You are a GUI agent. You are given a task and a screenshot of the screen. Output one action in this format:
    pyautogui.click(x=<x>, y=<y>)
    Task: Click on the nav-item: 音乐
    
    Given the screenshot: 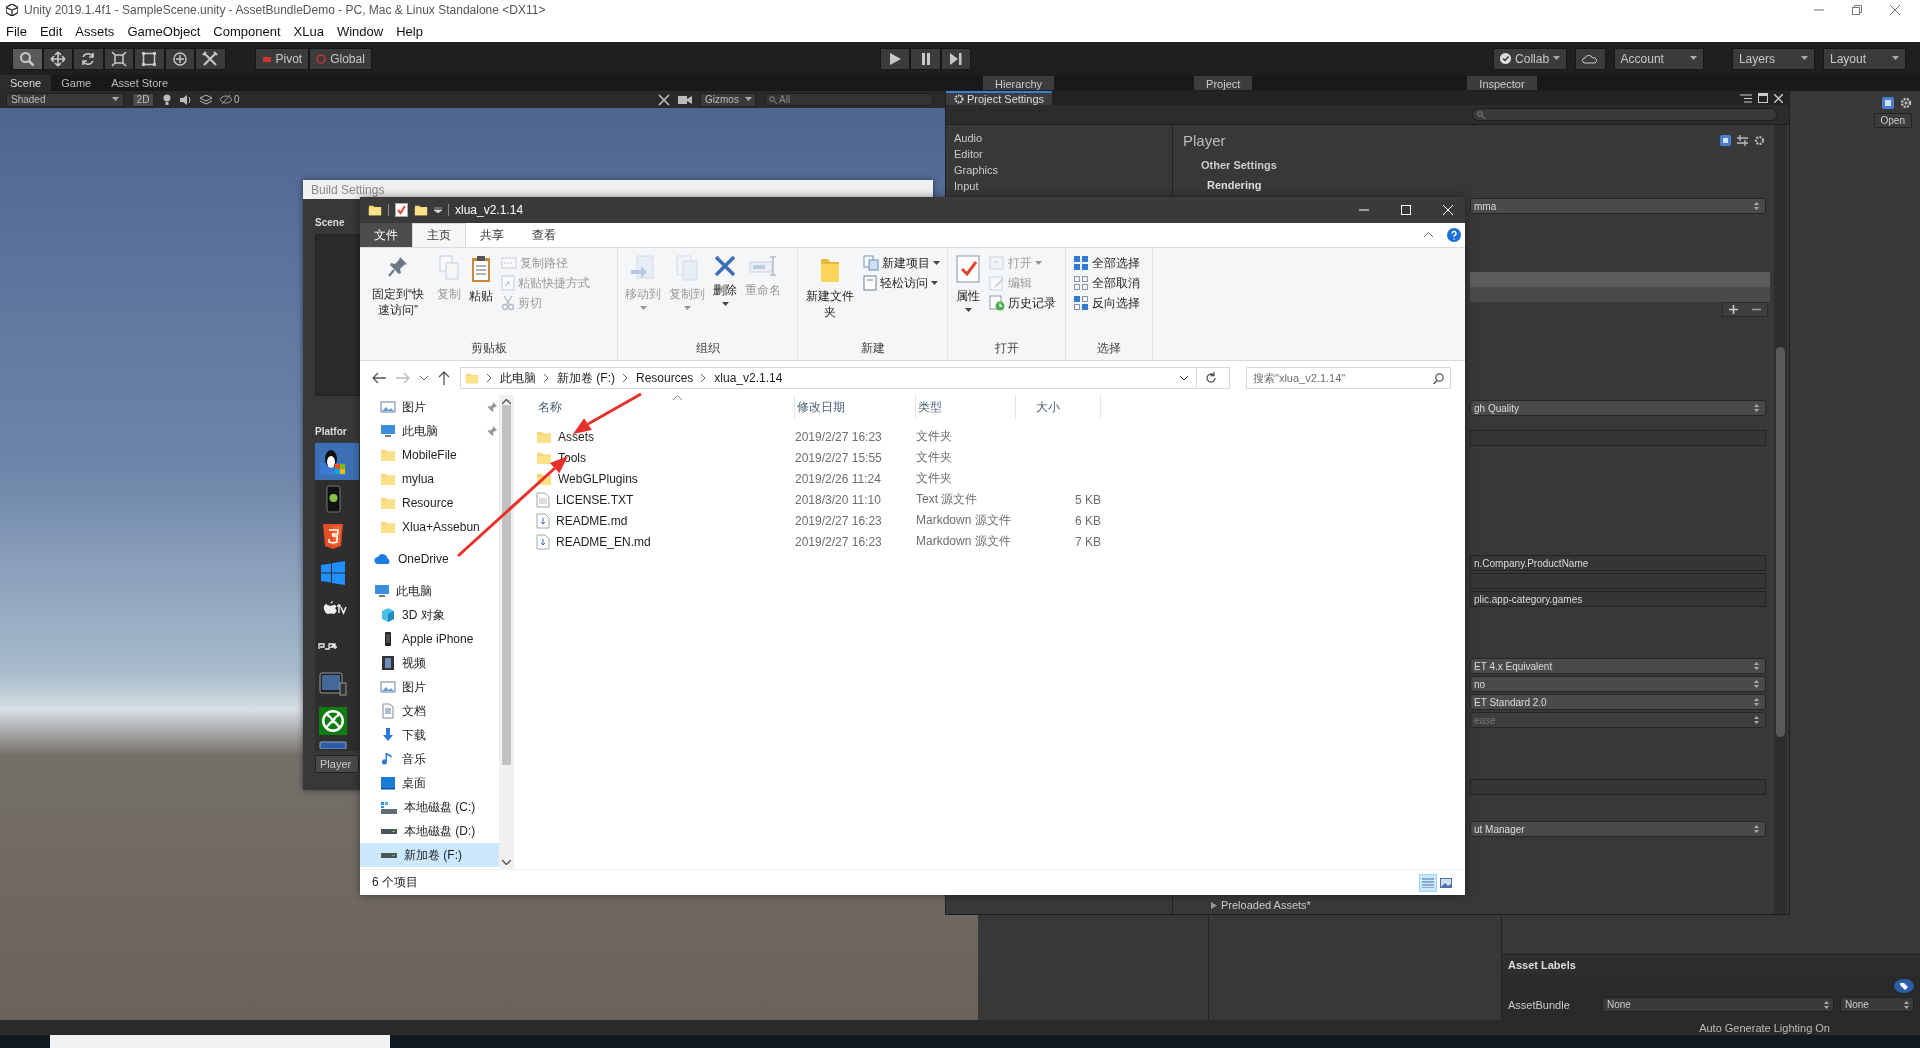 What is the action you would take?
    pyautogui.click(x=429, y=759)
    